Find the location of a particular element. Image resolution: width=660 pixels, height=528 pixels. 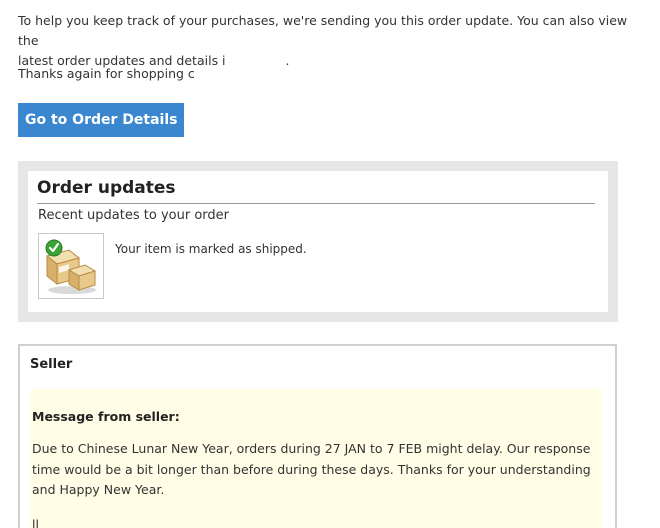

intro-line-2-end: . is located at coordinates (287, 60).